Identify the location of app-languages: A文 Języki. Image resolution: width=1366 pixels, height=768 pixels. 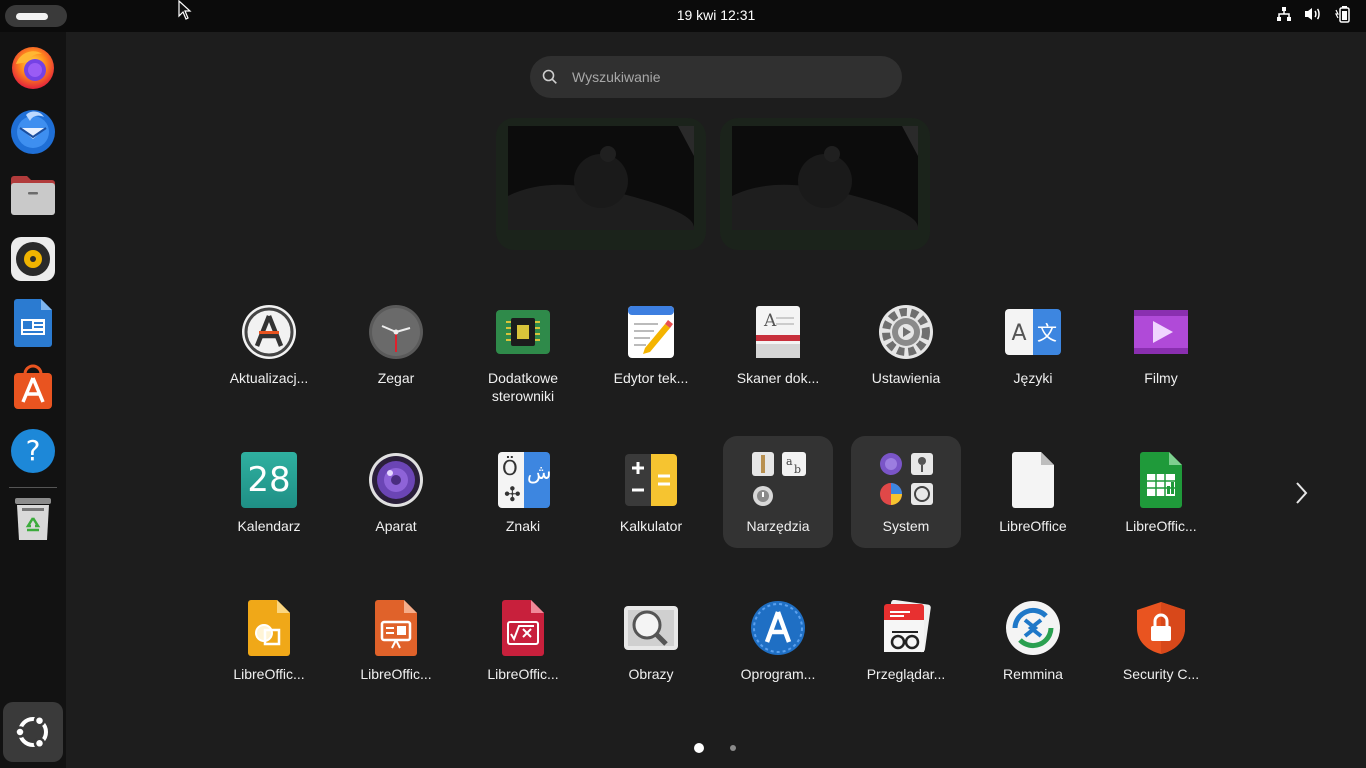
(1033, 344).